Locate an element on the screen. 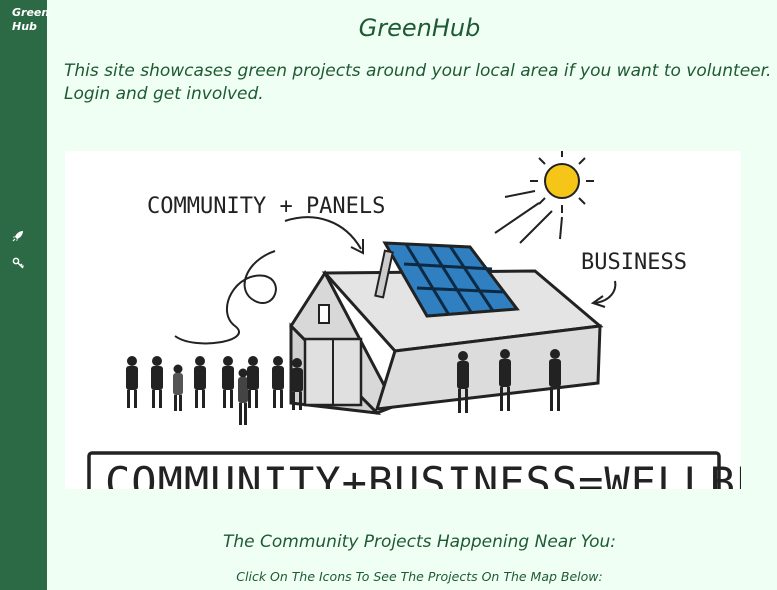 Image resolution: width=777 pixels, height=590 pixels. key-icon is located at coordinates (18, 263).